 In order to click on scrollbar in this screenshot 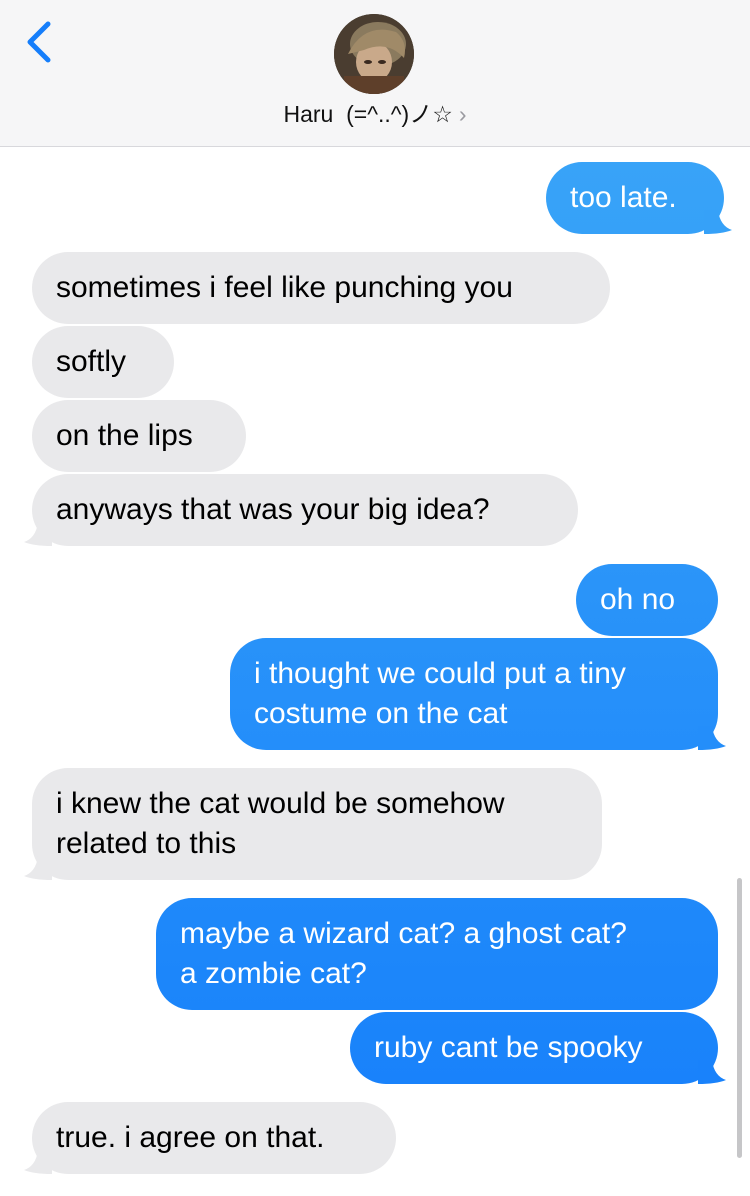, I will do `click(739, 1018)`.